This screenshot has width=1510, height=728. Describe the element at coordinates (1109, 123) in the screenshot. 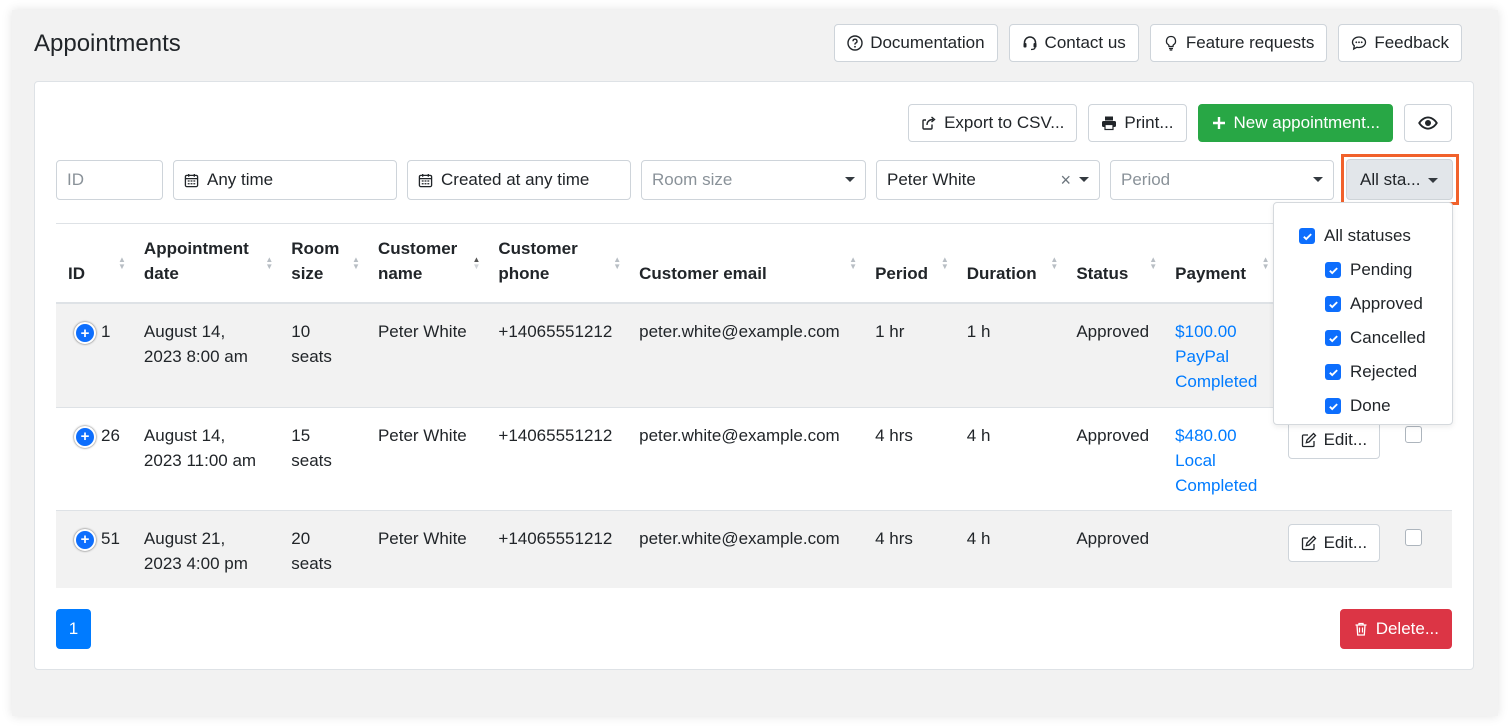

I see `printer-icon` at that location.